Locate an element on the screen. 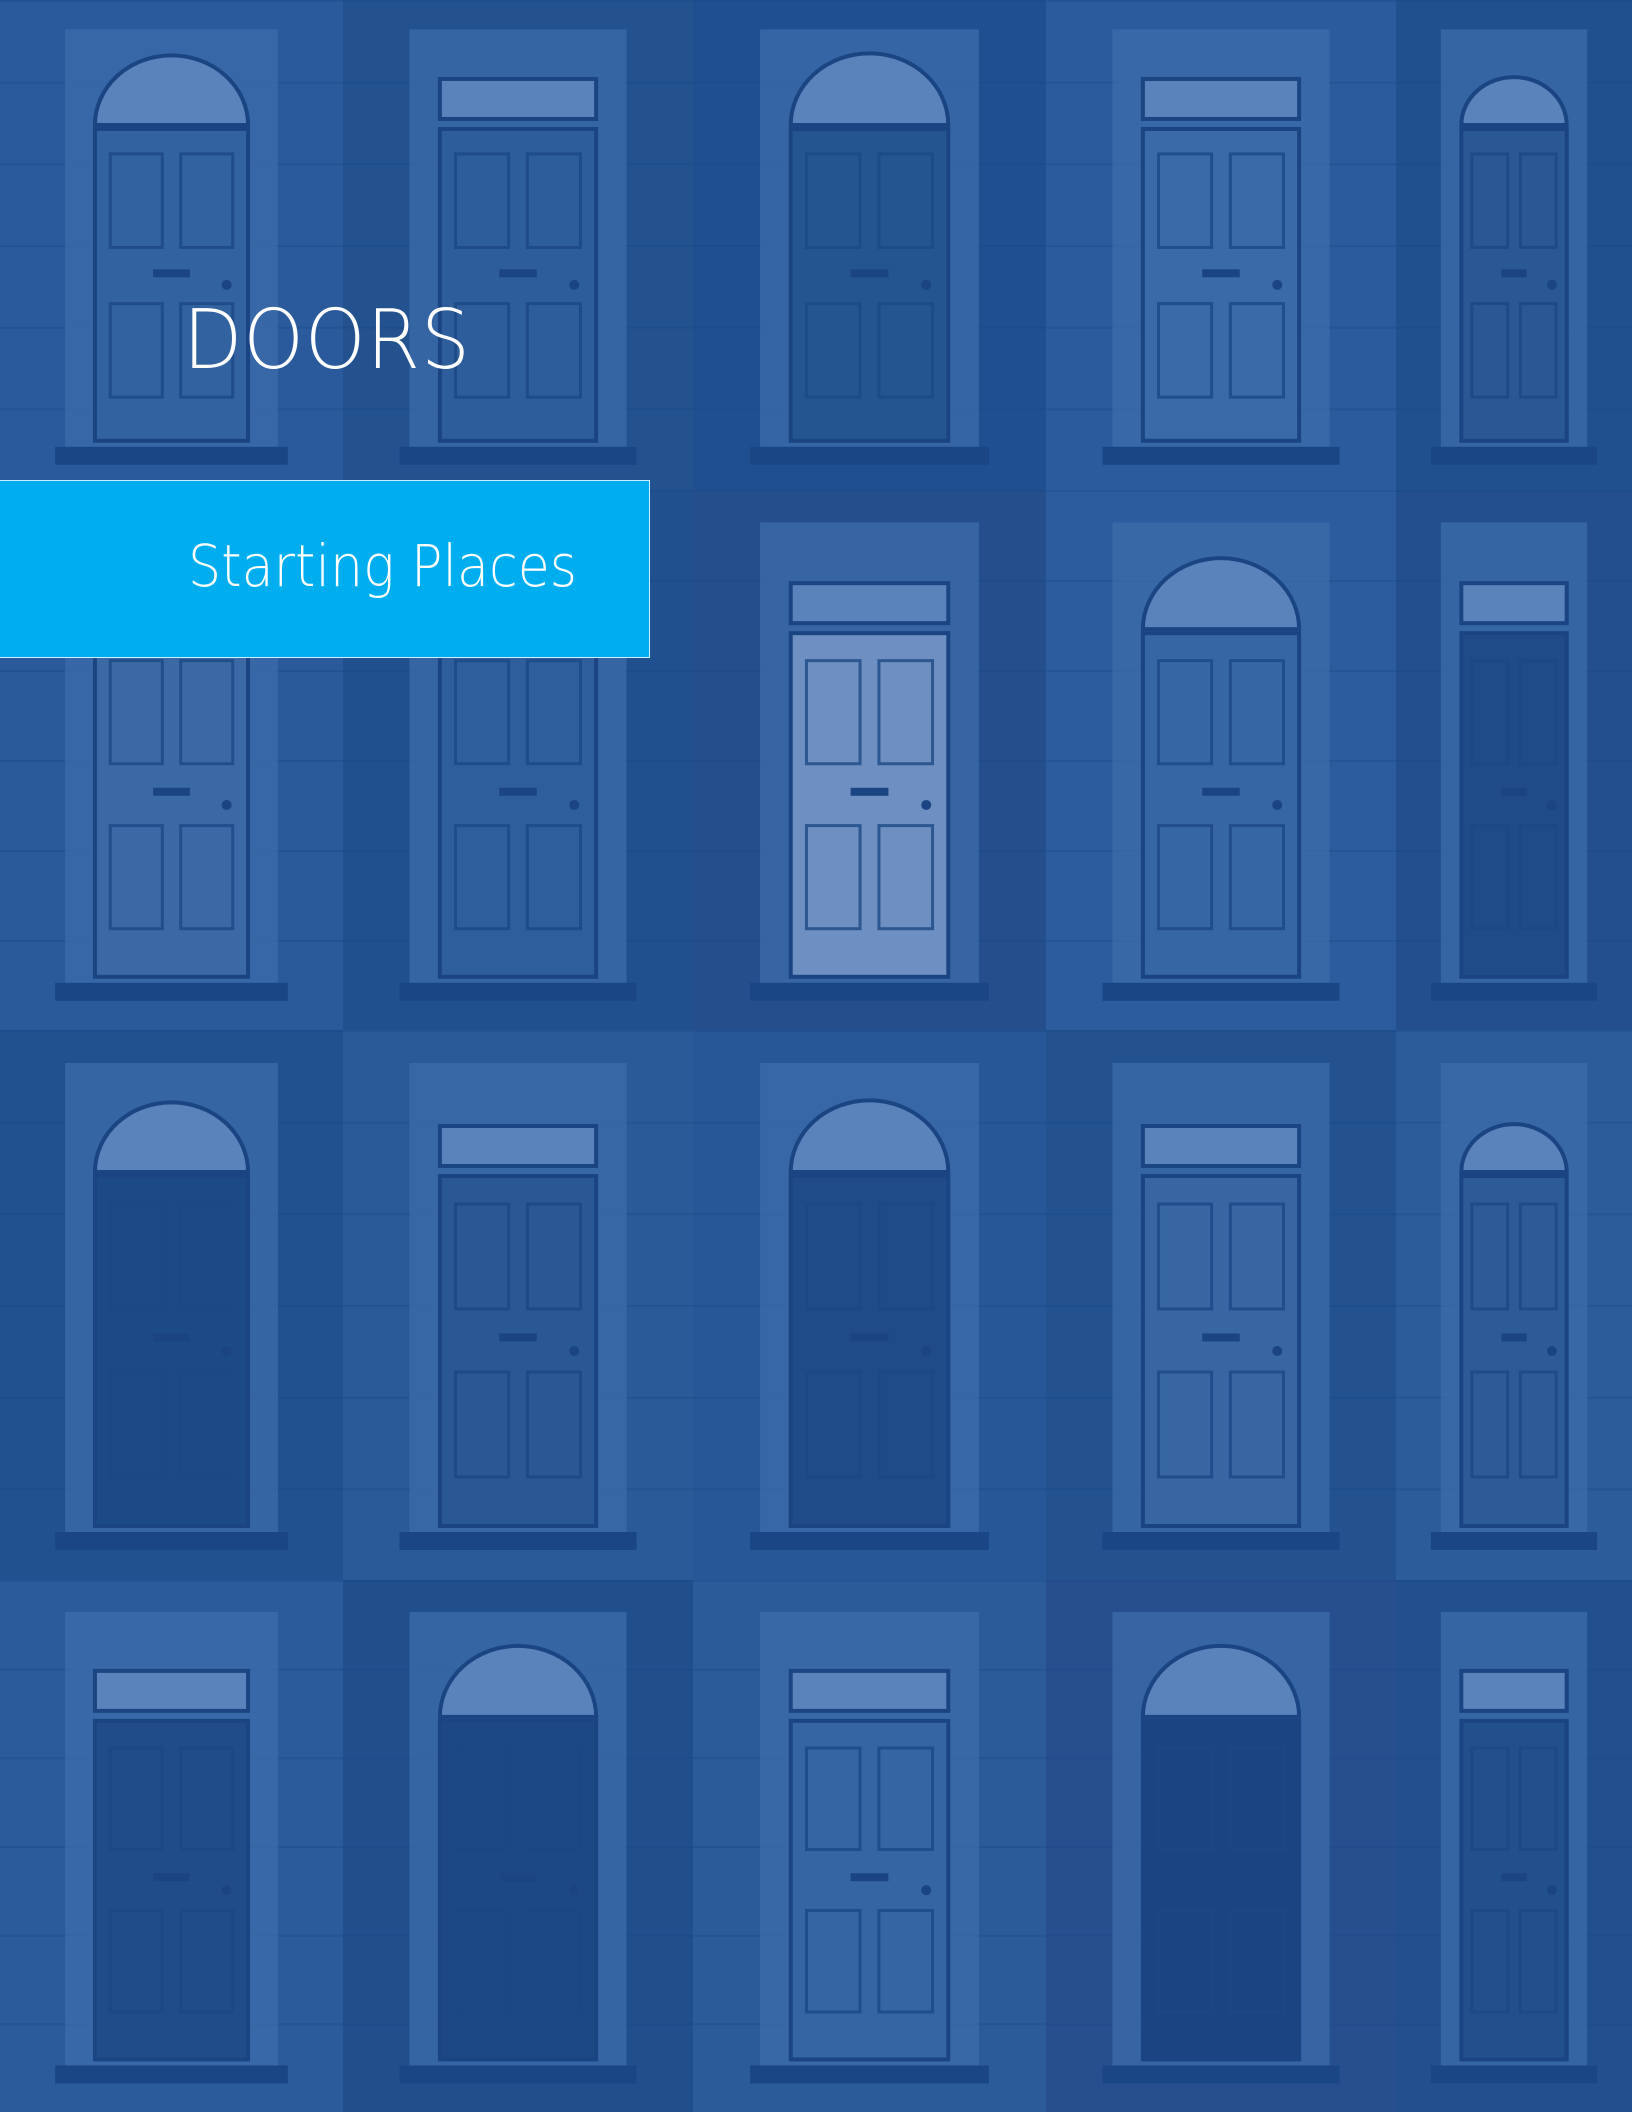 Image resolution: width=1632 pixels, height=2112 pixels. cover-subtitle: Starting Places is located at coordinates (383, 566).